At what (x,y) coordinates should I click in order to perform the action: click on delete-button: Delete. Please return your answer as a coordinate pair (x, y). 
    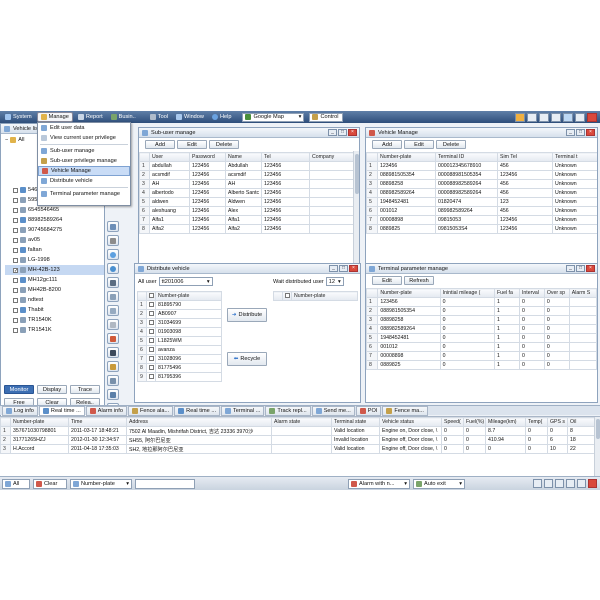
    Looking at the image, I should click on (224, 144).